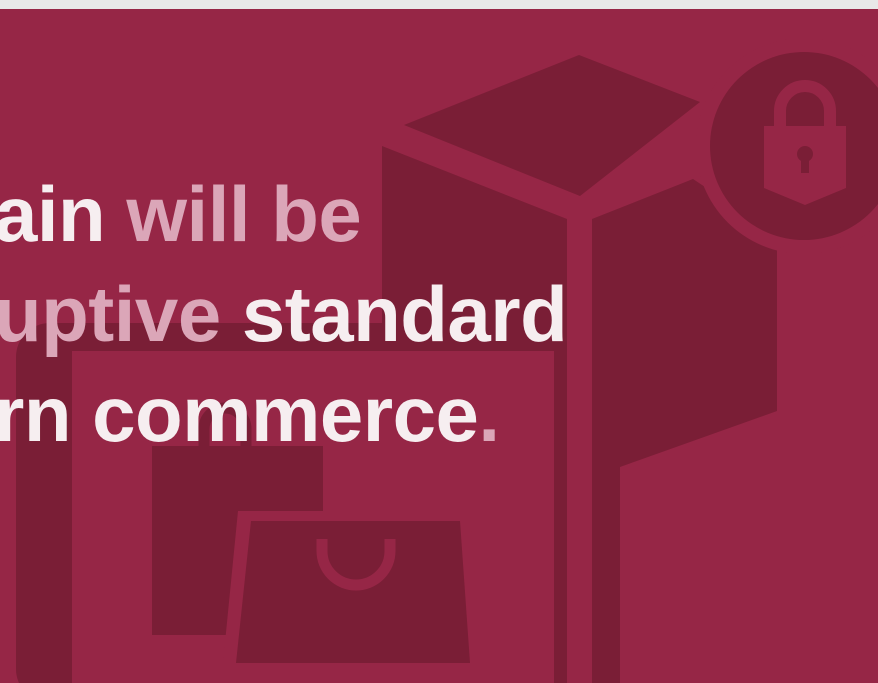 The image size is (878, 683). I want to click on top-strip, so click(439, 4).